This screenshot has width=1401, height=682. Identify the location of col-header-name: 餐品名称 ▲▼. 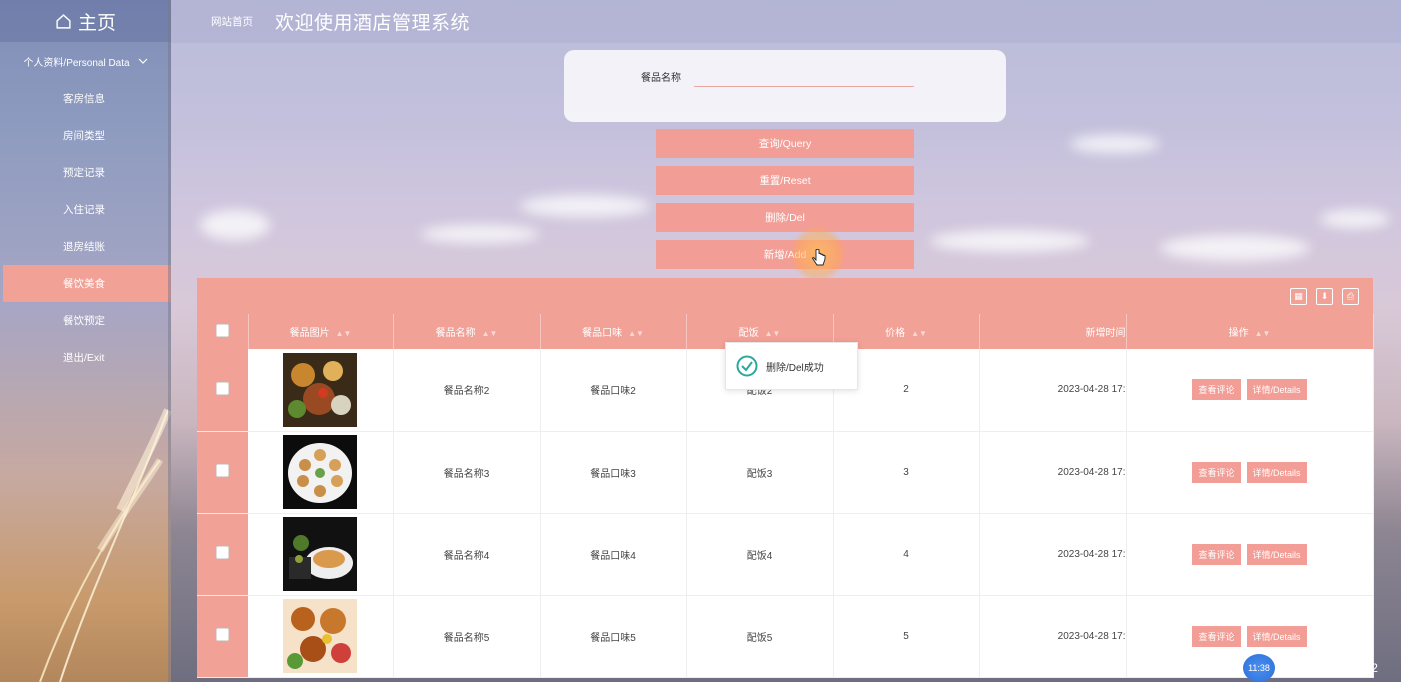
(467, 331).